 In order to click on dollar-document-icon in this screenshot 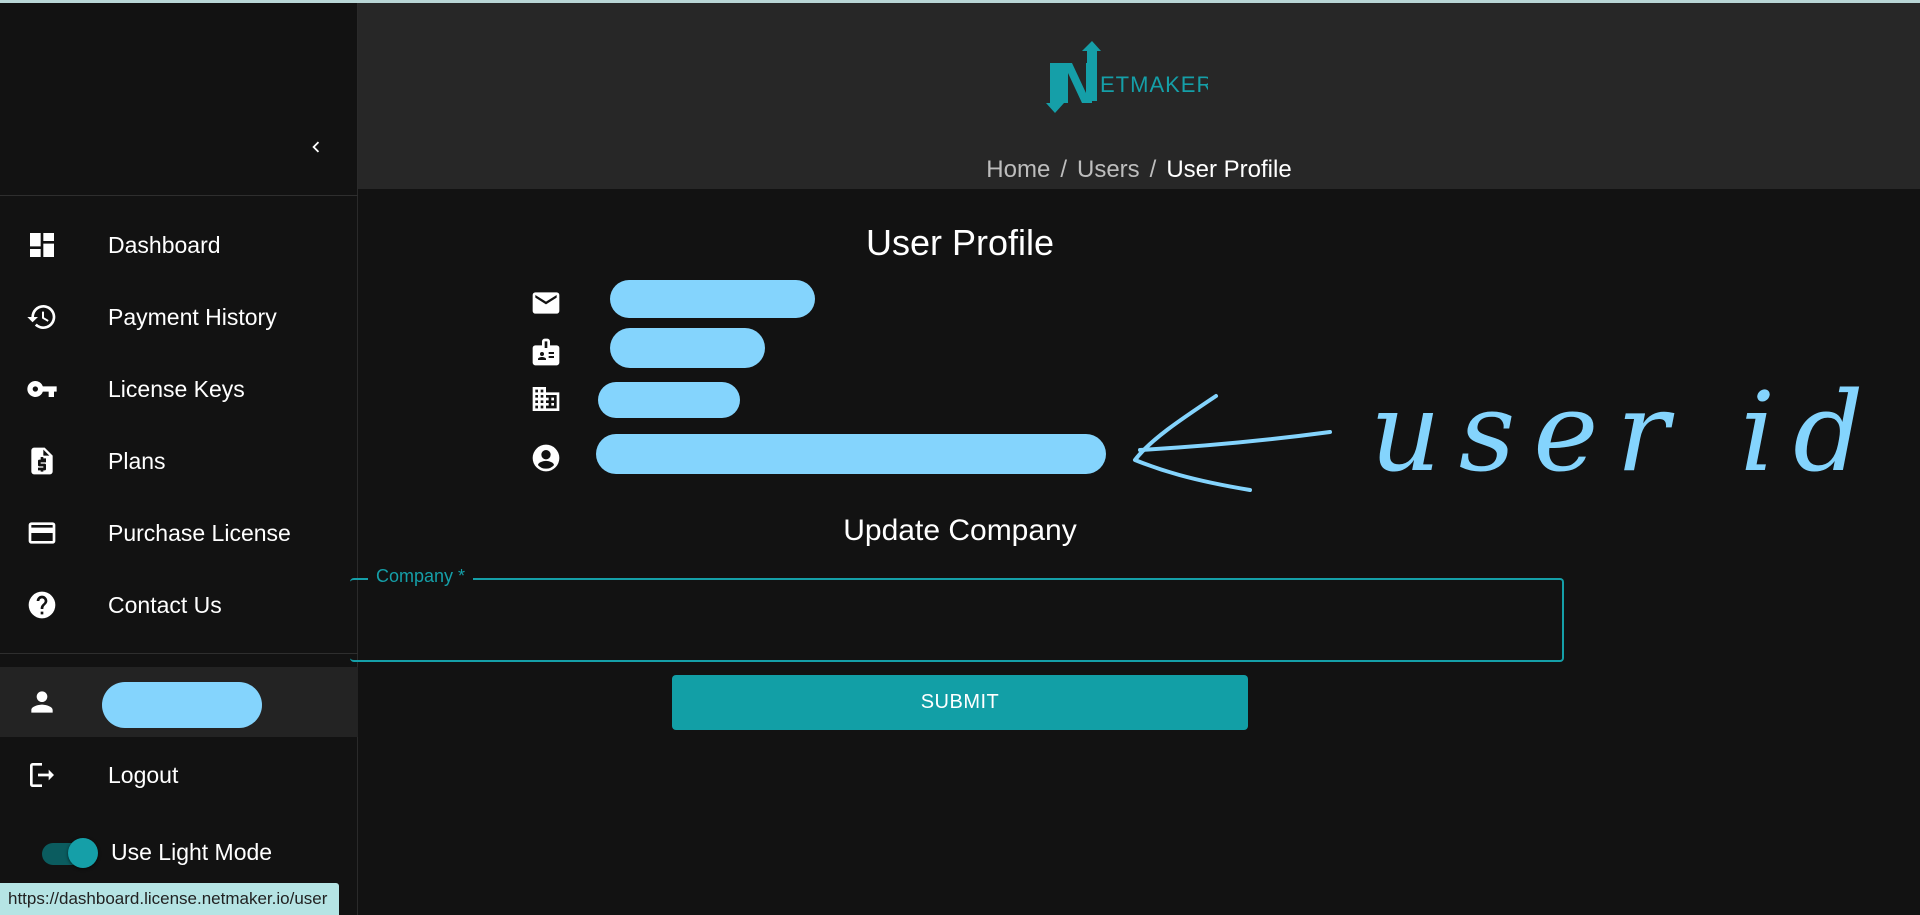, I will do `click(42, 461)`.